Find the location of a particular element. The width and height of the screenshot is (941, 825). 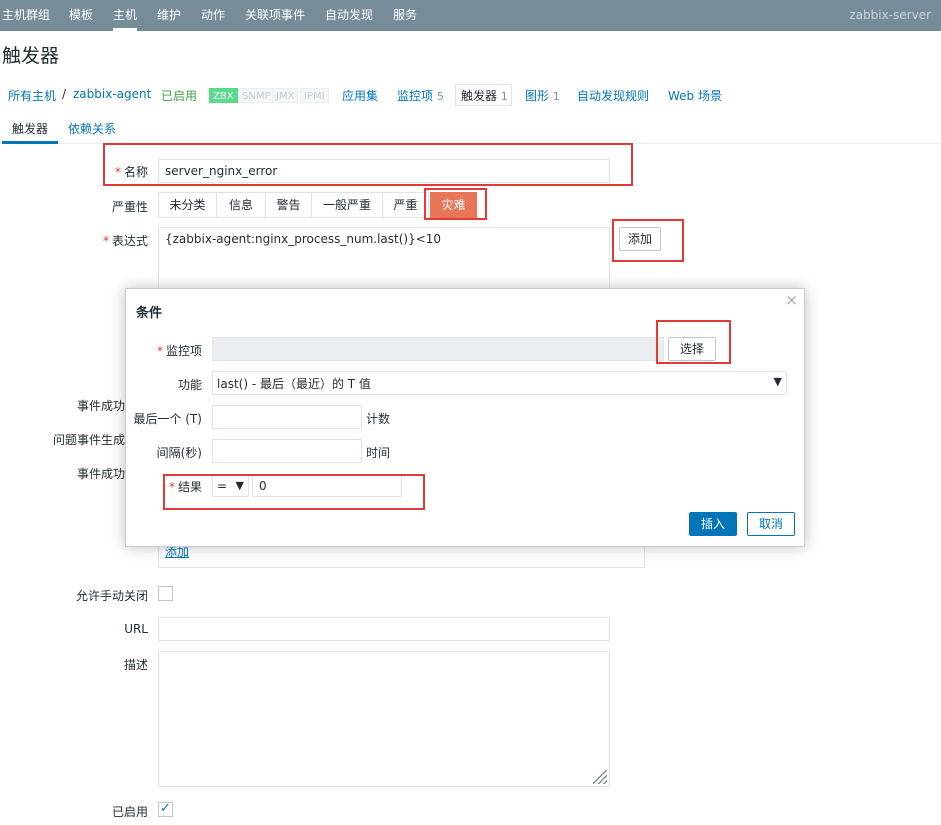

description-textarea is located at coordinates (384, 719).